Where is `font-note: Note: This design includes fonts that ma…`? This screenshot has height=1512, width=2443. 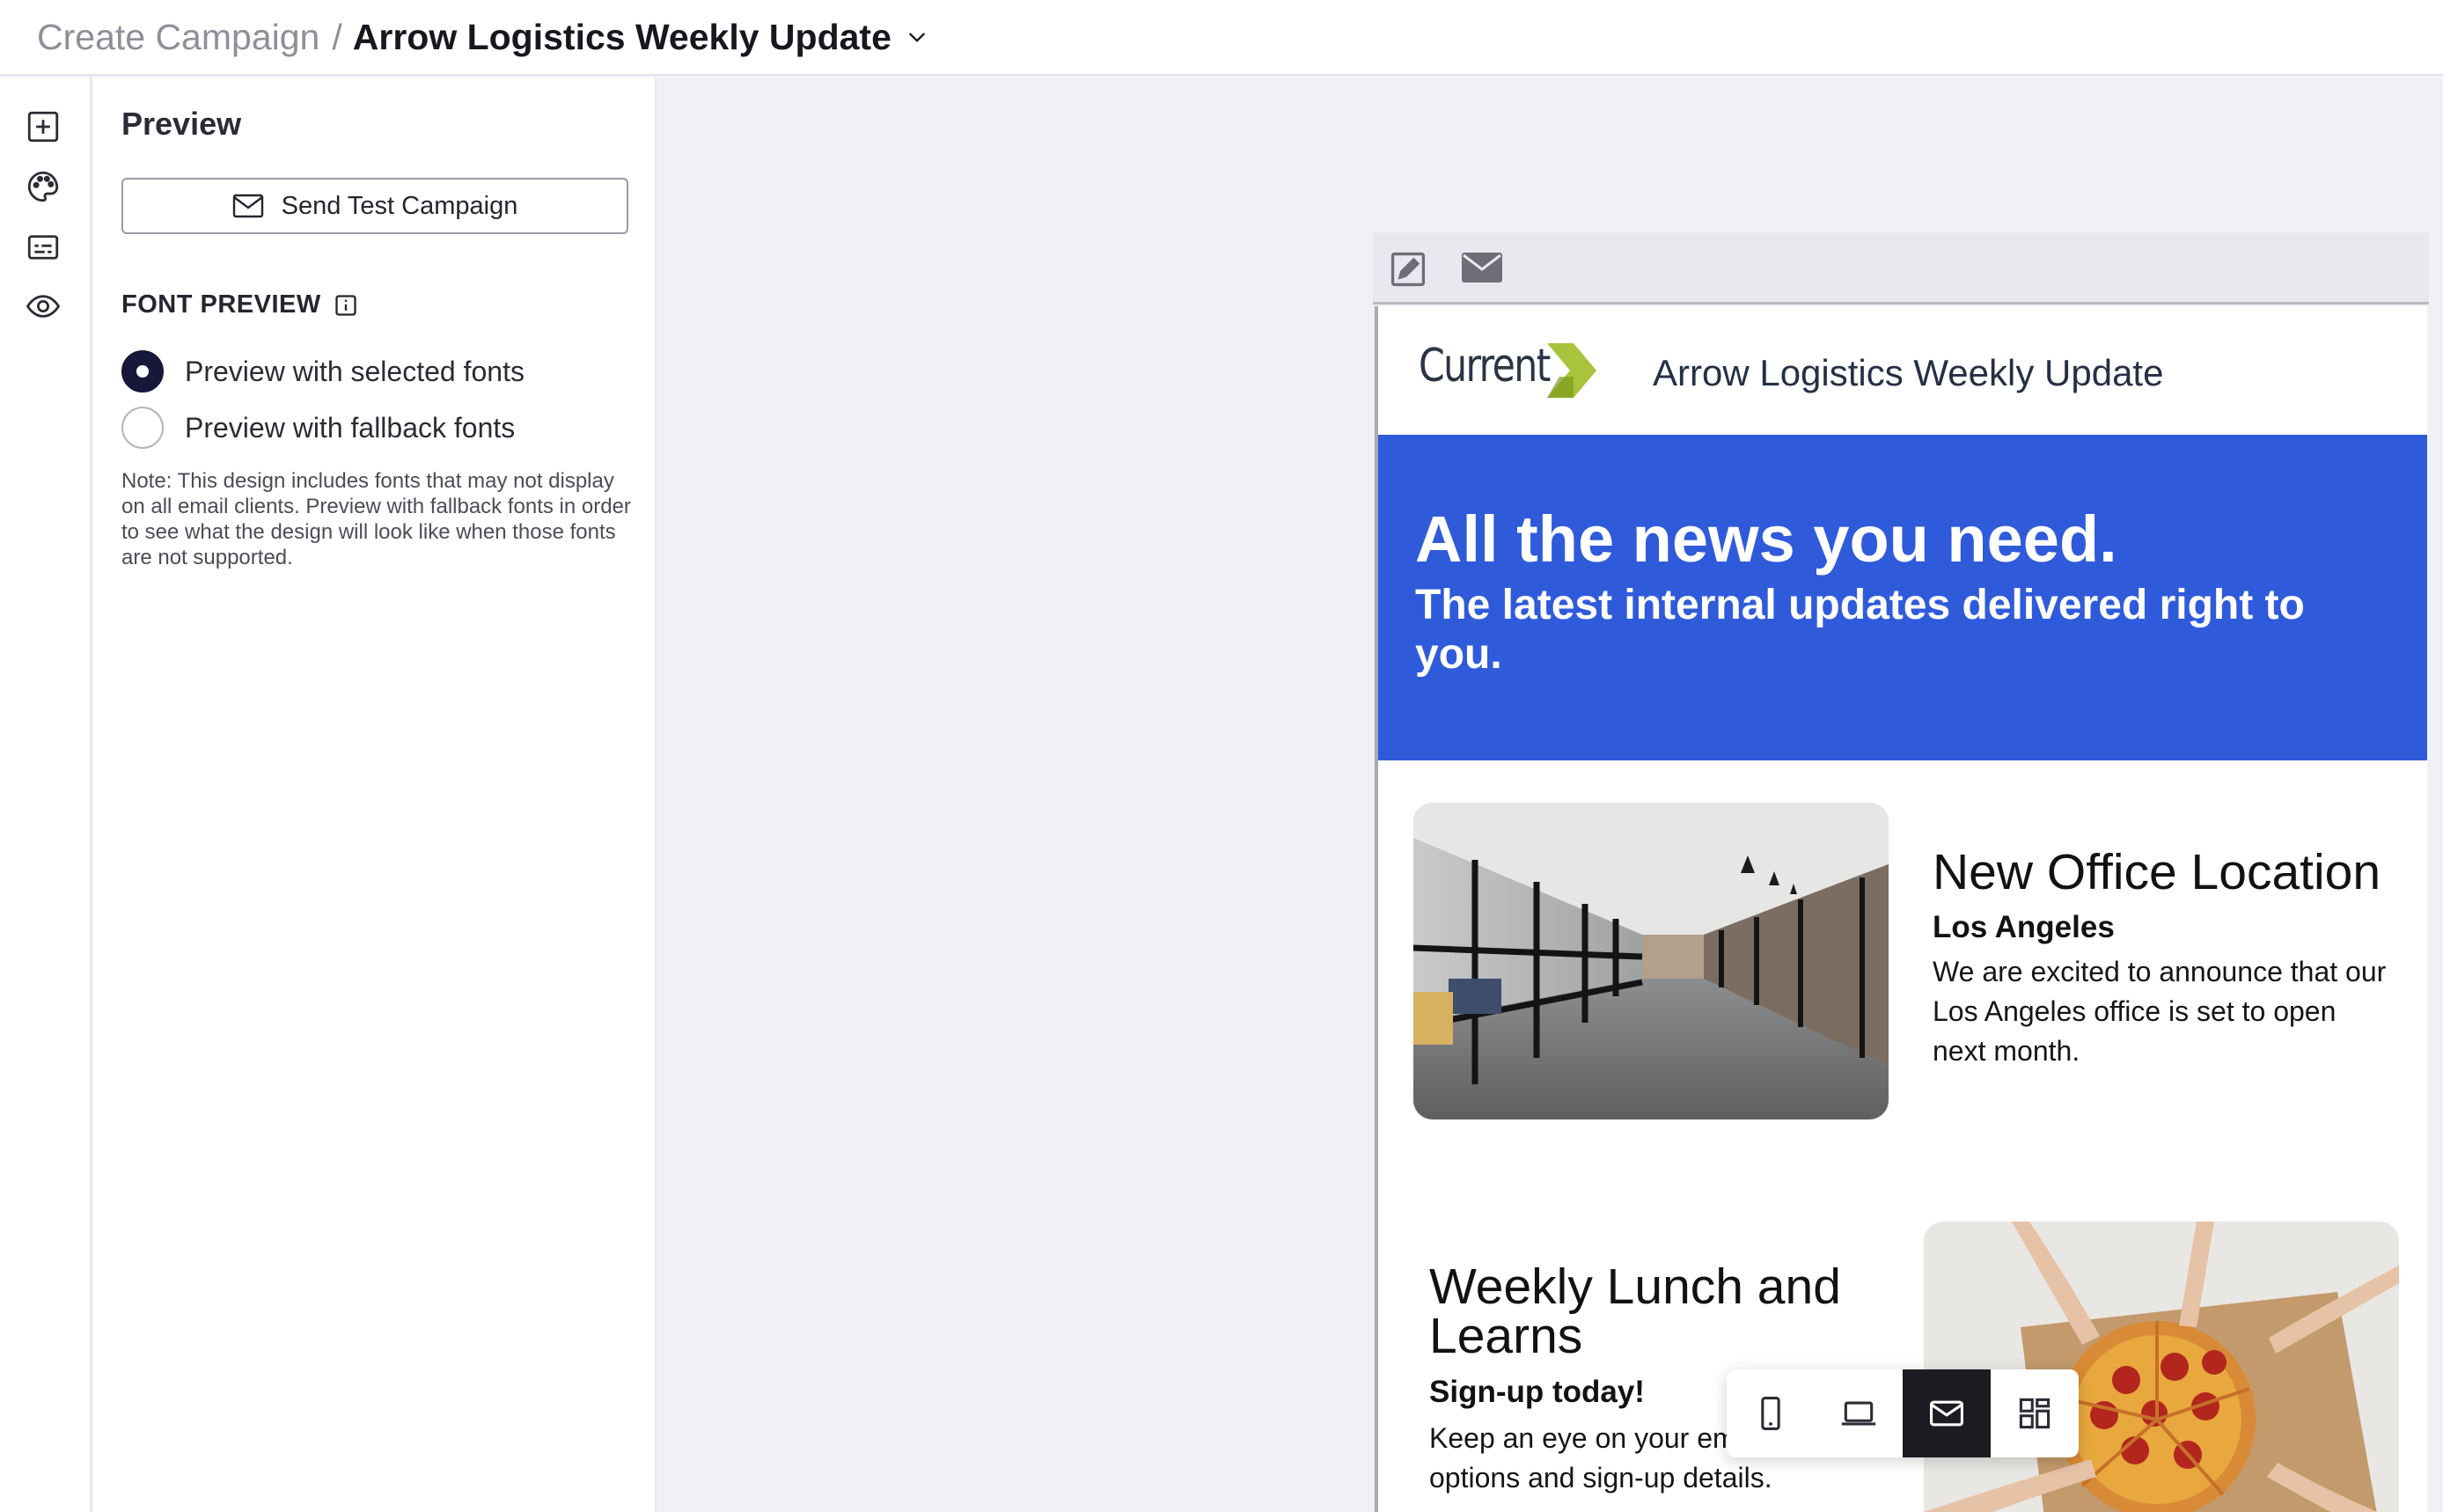
font-note: Note: This design includes fonts that ma… is located at coordinates (376, 519).